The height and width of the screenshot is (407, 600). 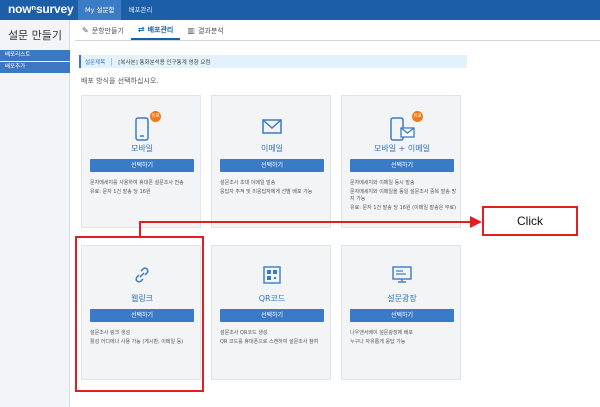 What do you see at coordinates (97, 61) in the screenshot?
I see `survey-title-label: 설문제목` at bounding box center [97, 61].